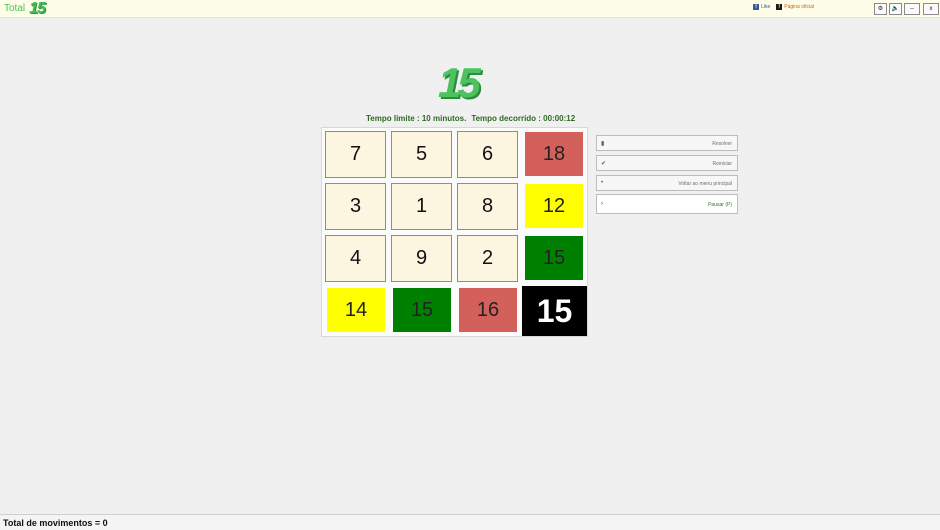  What do you see at coordinates (355, 258) in the screenshot?
I see `puzzle-tile: 4` at bounding box center [355, 258].